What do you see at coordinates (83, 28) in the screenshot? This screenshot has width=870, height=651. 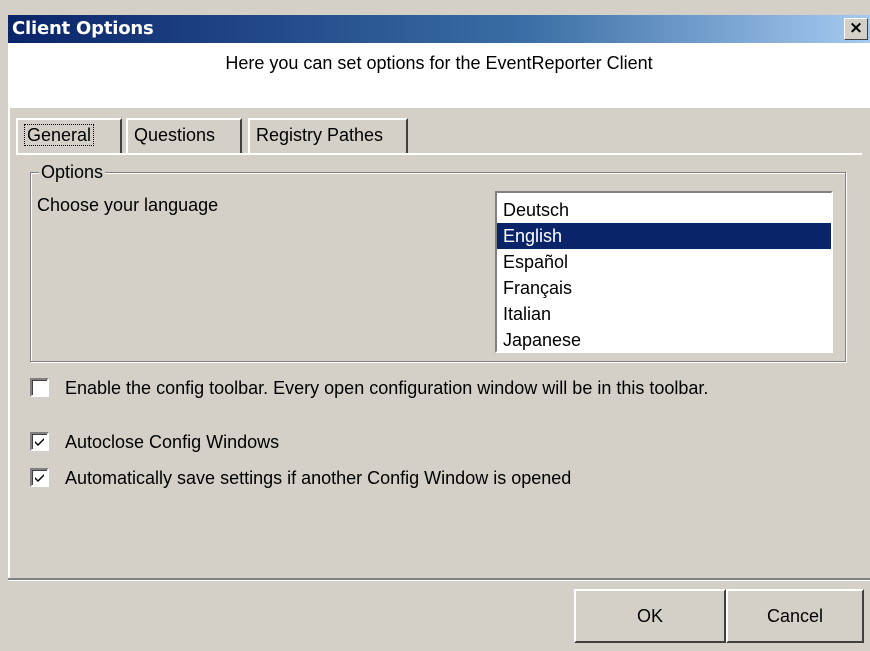 I see `window-title: Client Options` at bounding box center [83, 28].